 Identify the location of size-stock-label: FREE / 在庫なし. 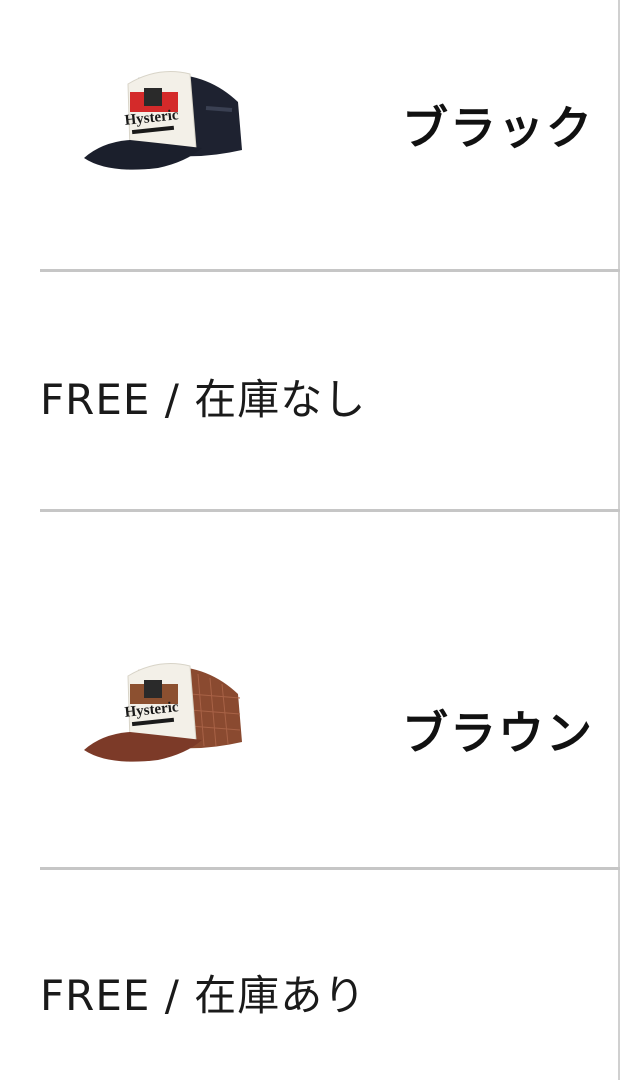
(203, 399).